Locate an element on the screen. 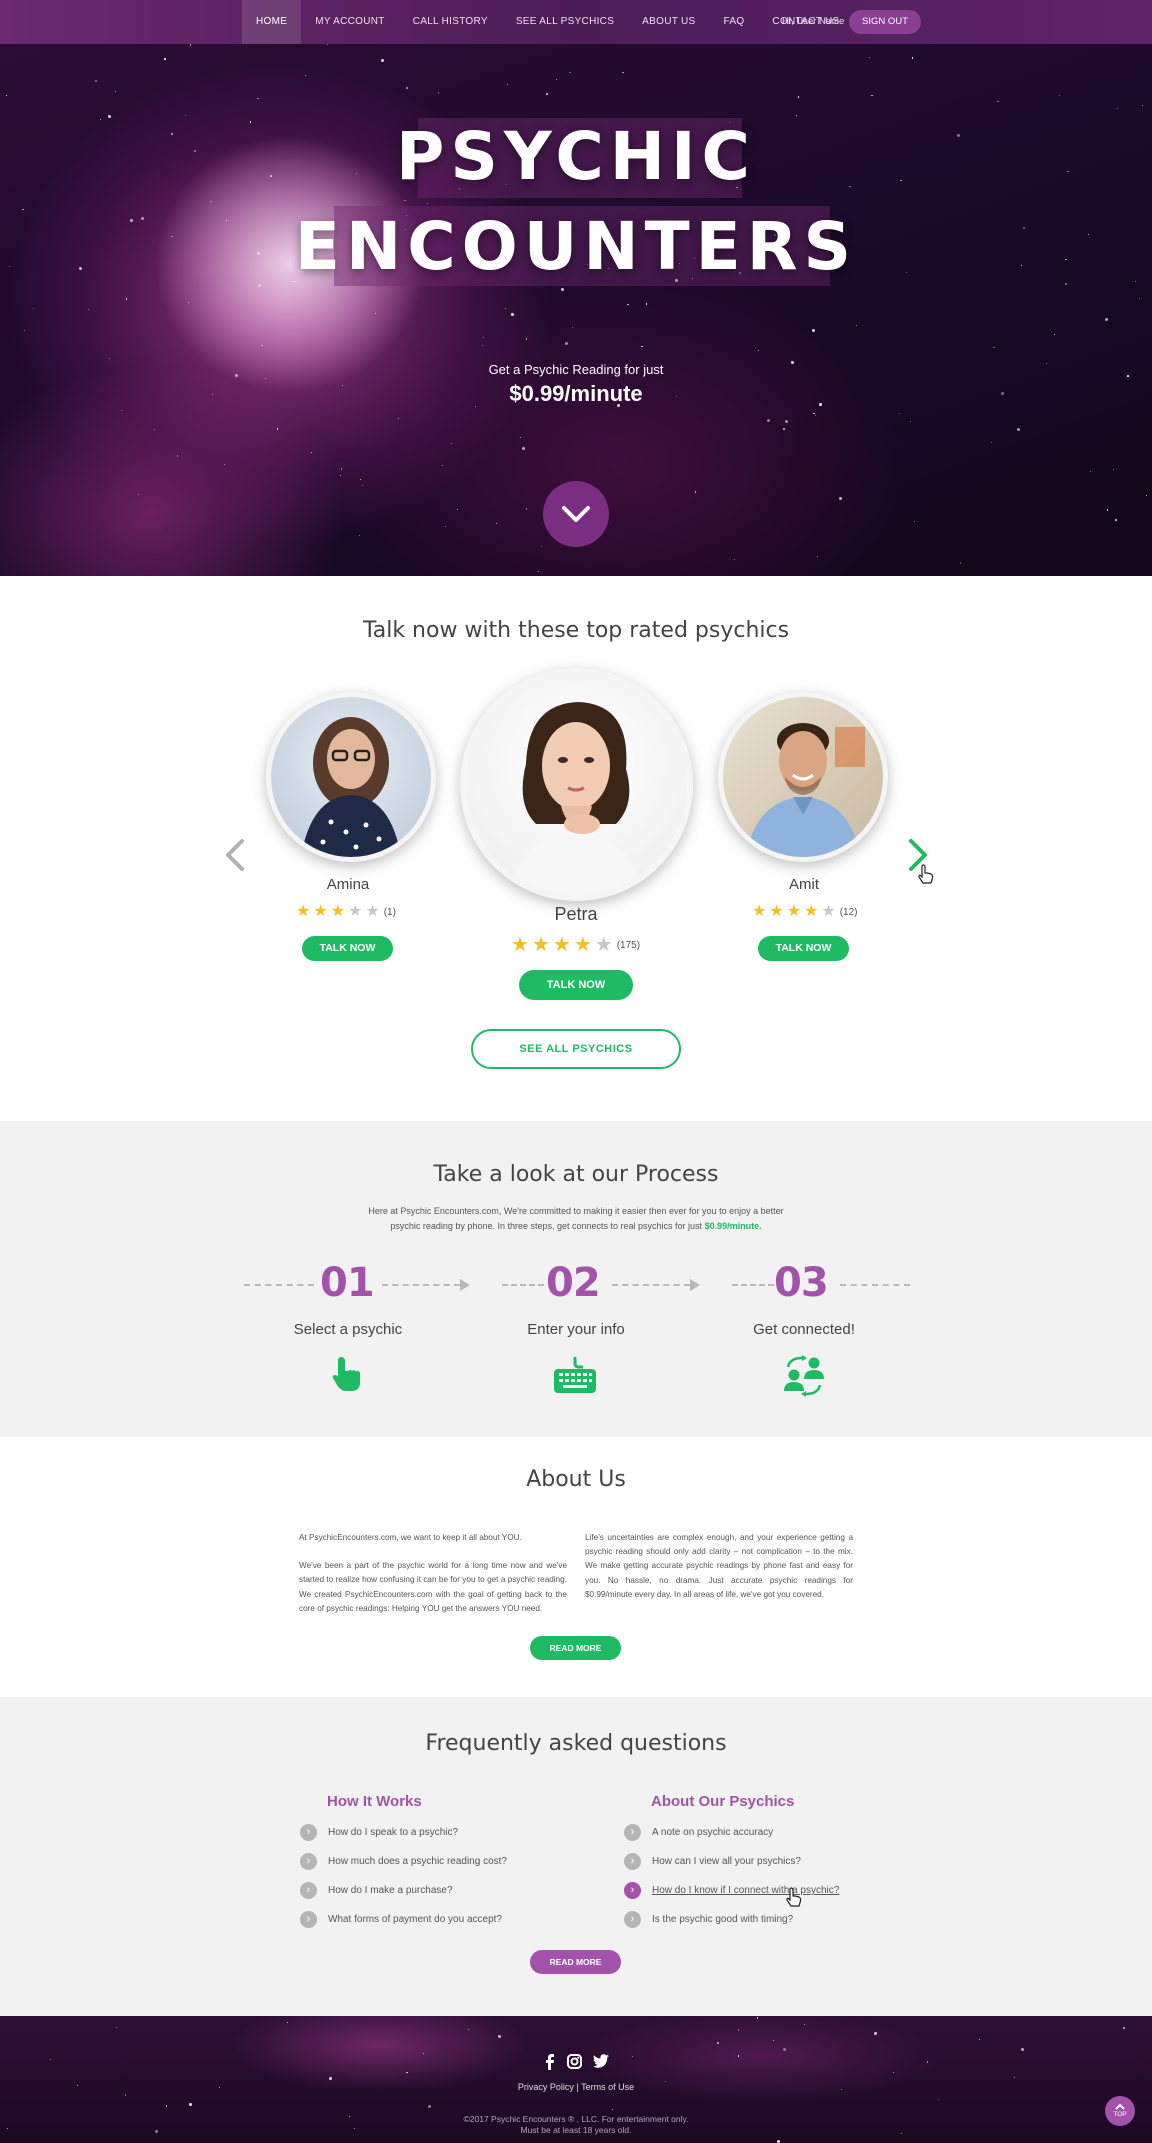  nav-about-us: ABOUT US is located at coordinates (668, 22).